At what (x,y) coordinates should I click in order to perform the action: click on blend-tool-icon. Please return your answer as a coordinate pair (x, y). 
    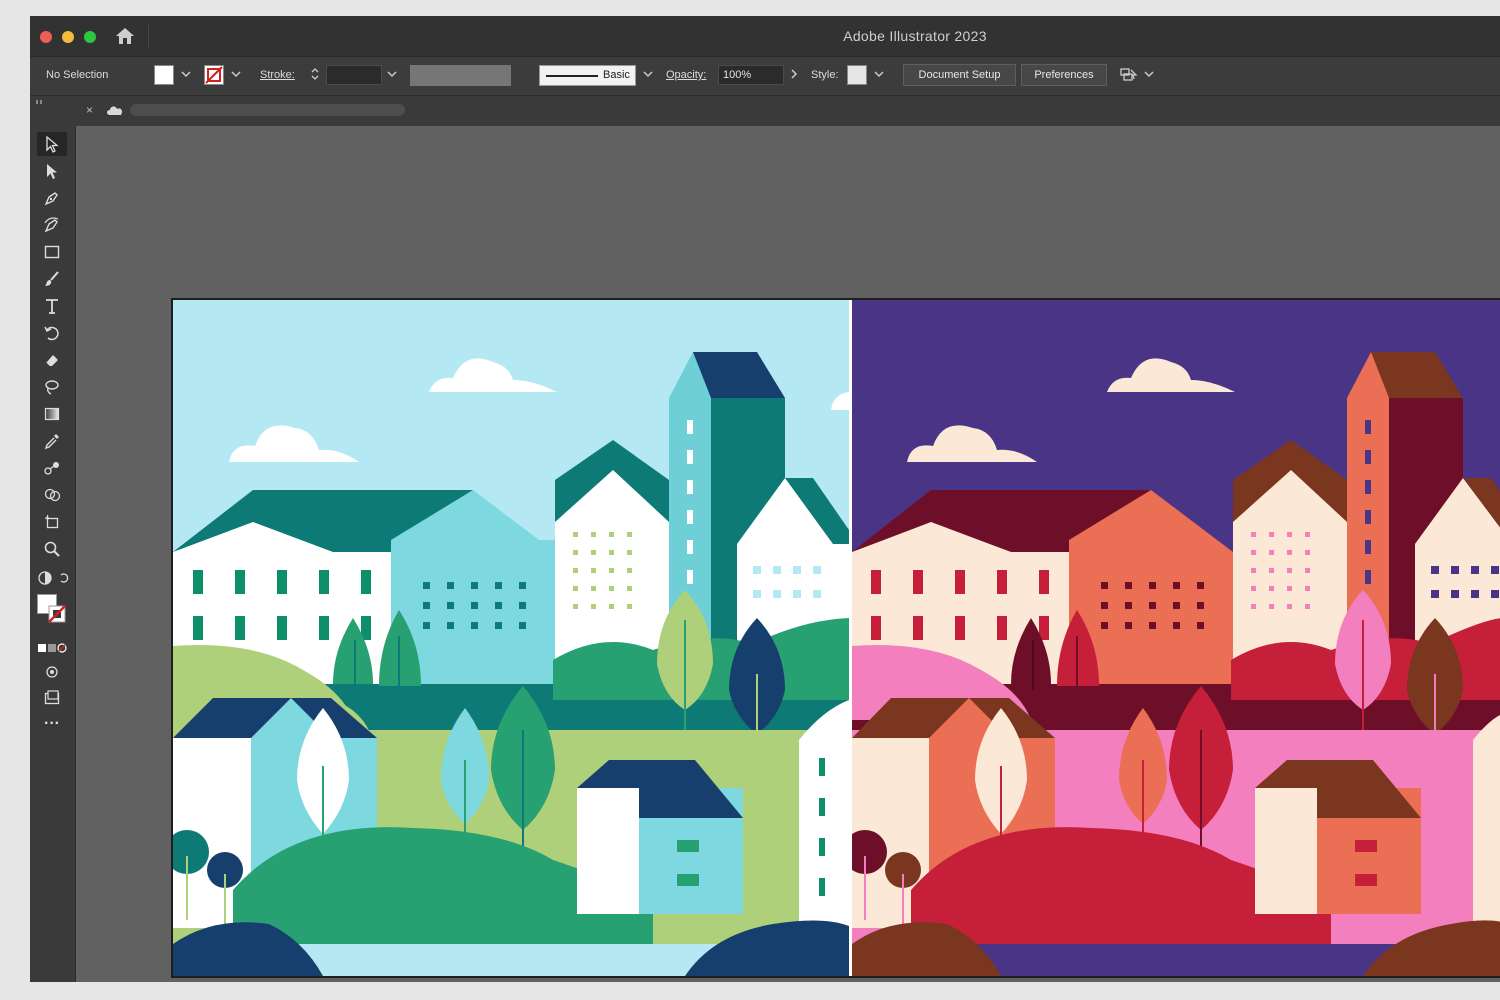
    Looking at the image, I should click on (52, 468).